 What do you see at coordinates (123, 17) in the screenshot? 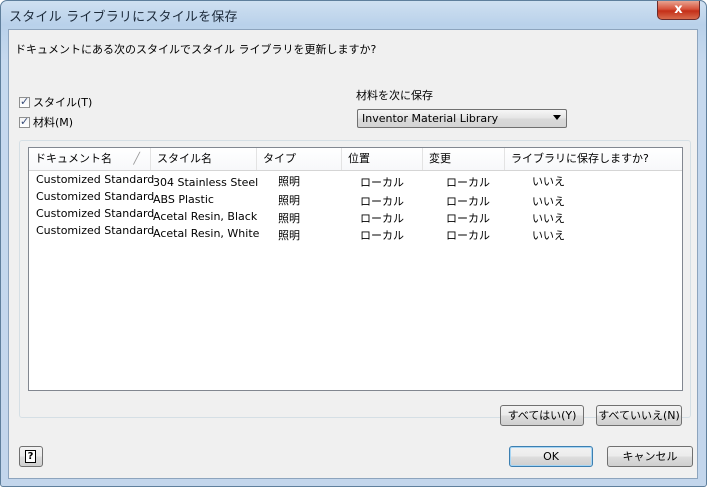
I see `window-title: スタイル ライブラリにスタイルを保存` at bounding box center [123, 17].